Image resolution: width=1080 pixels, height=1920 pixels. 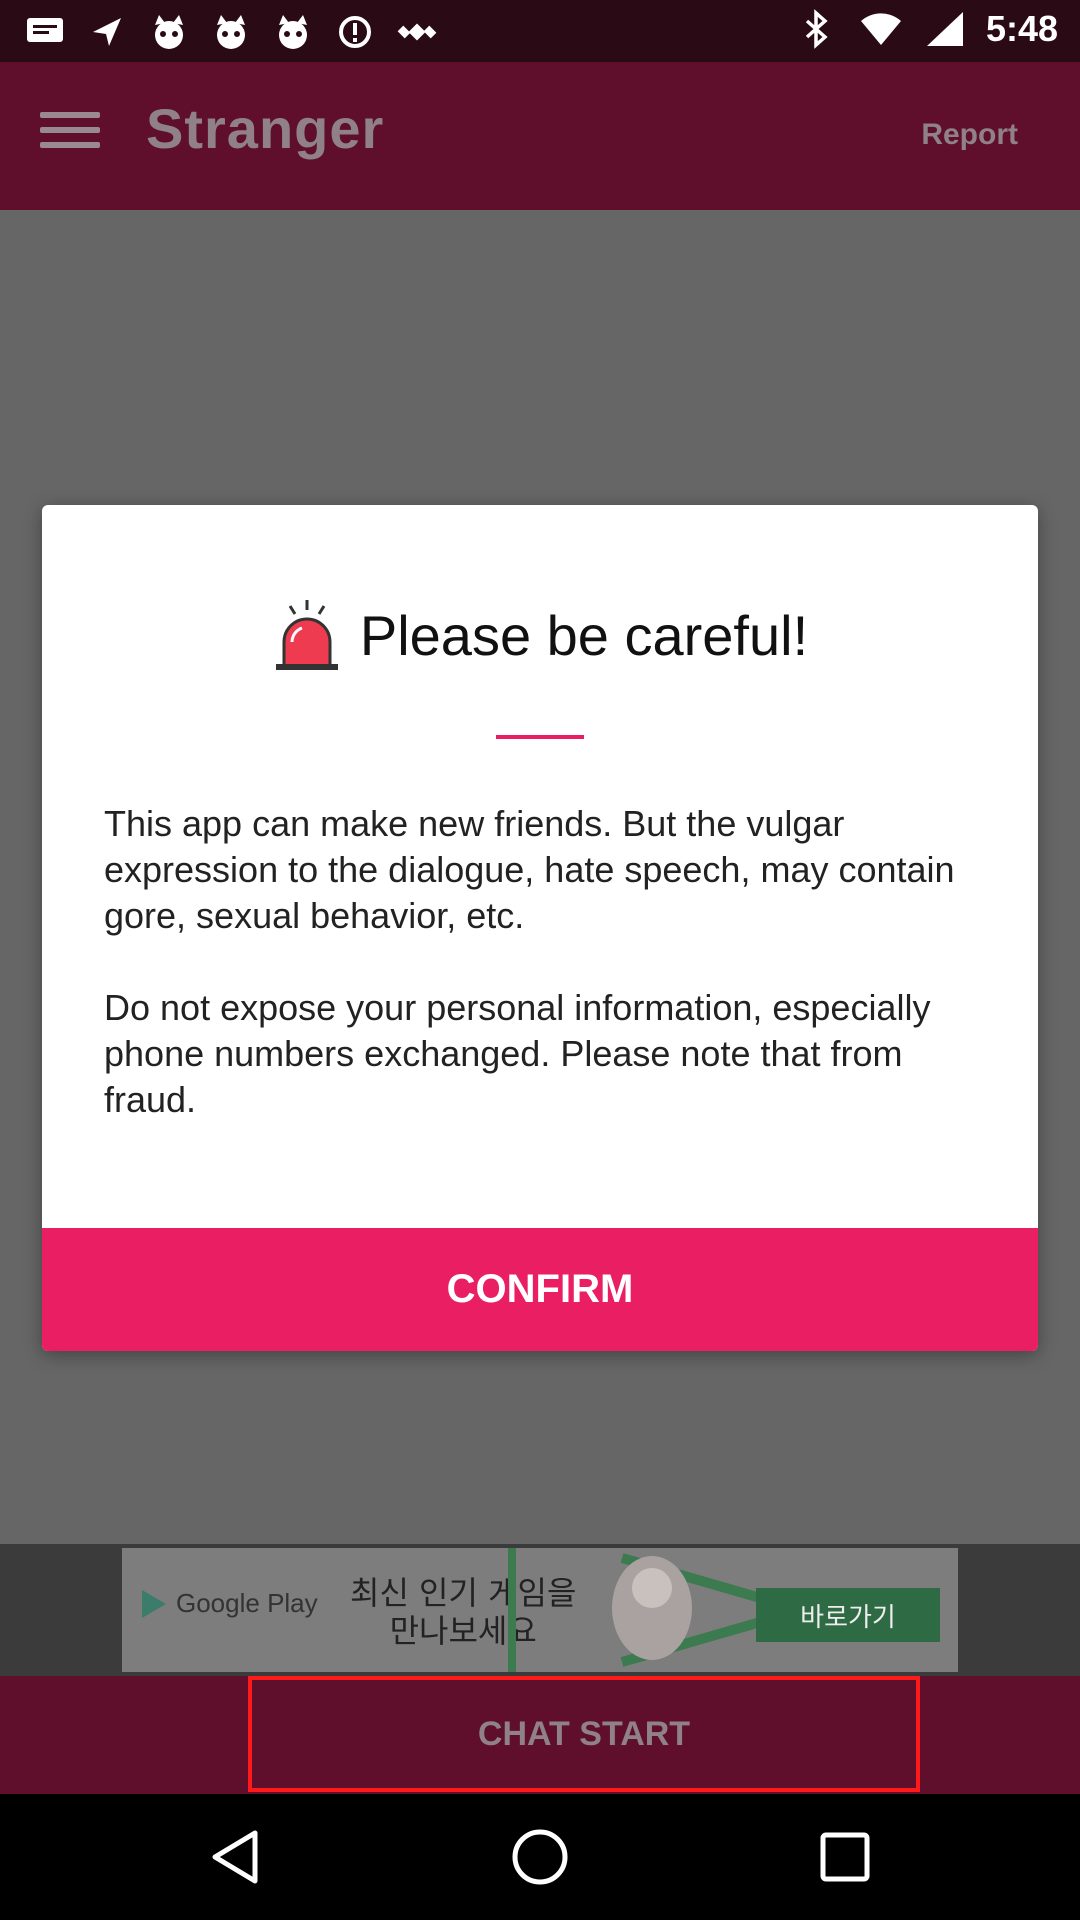 I want to click on dialog-title: Please be careful!, so click(x=584, y=635).